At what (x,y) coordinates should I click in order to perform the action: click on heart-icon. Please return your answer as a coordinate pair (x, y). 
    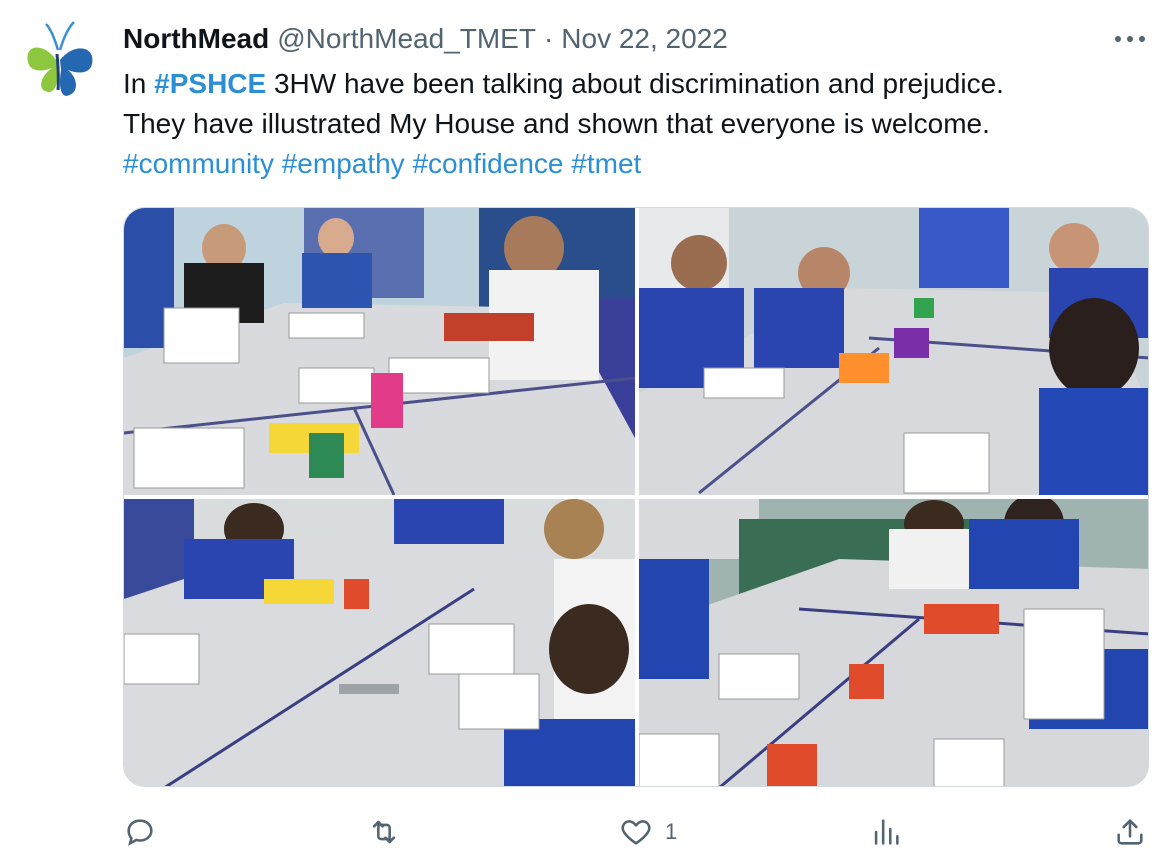
    Looking at the image, I should click on (636, 832).